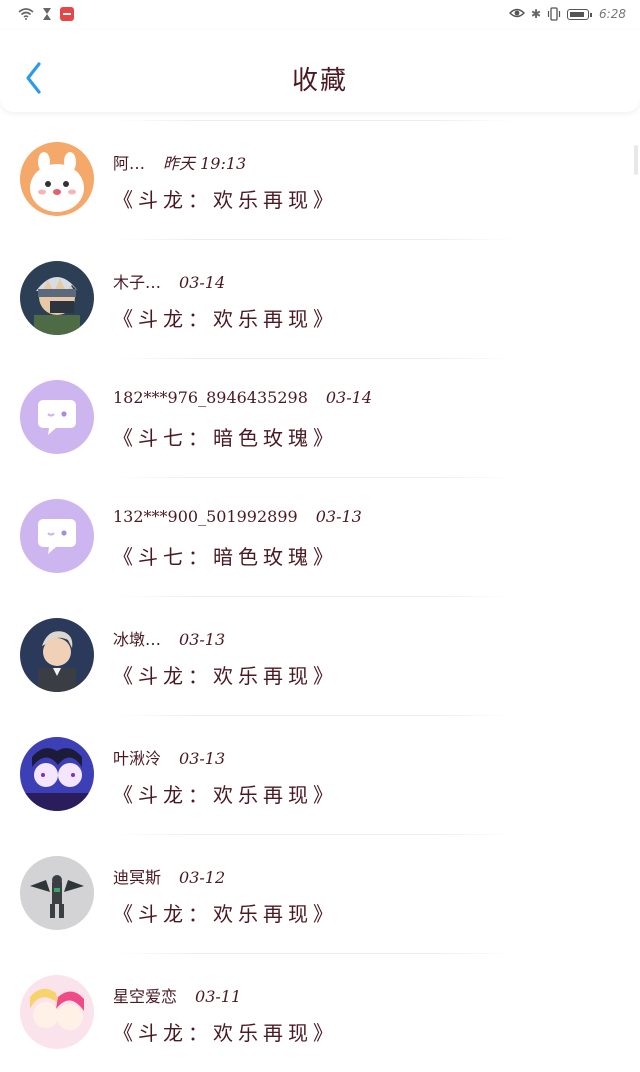  I want to click on header: 收藏, so click(320, 71).